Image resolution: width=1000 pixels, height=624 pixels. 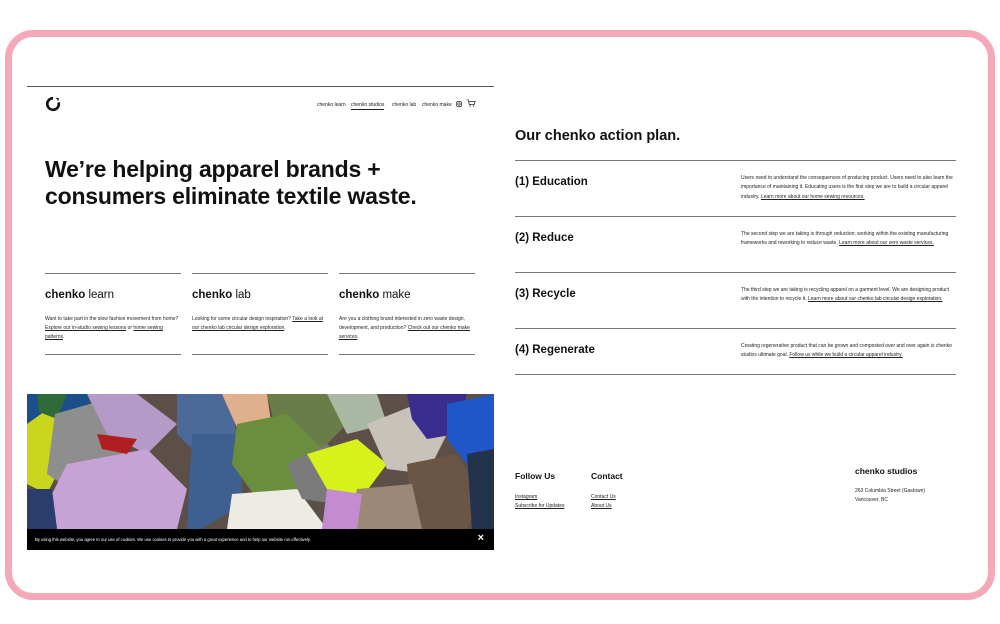 I want to click on col-make-title: chenko make, so click(x=375, y=295).